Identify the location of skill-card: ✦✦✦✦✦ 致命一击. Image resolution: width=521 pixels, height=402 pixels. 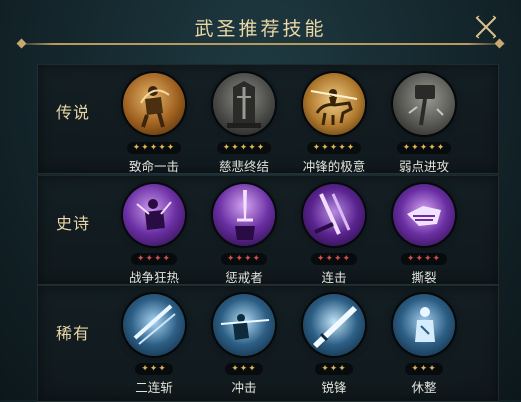
(154, 124).